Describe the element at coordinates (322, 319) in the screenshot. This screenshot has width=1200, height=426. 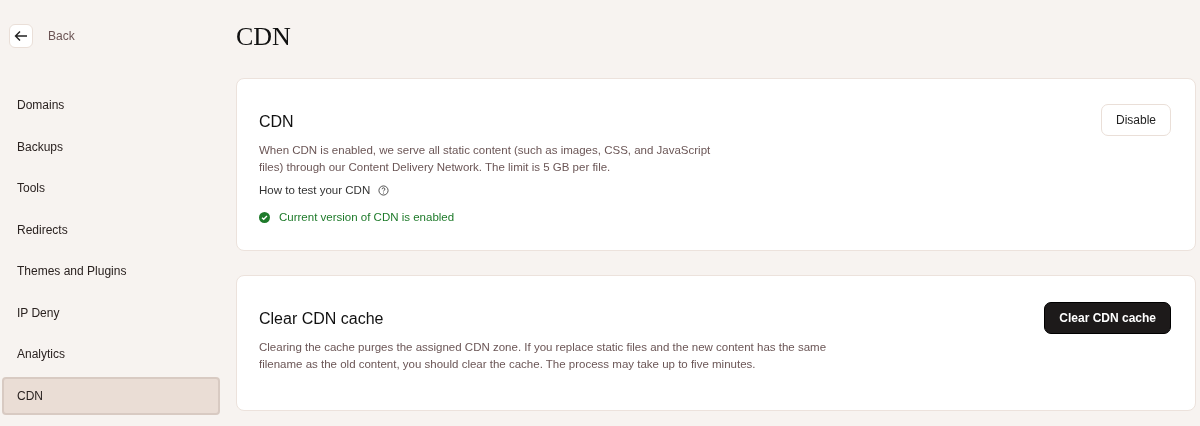
I see `card-title: Clear CDN cache` at that location.